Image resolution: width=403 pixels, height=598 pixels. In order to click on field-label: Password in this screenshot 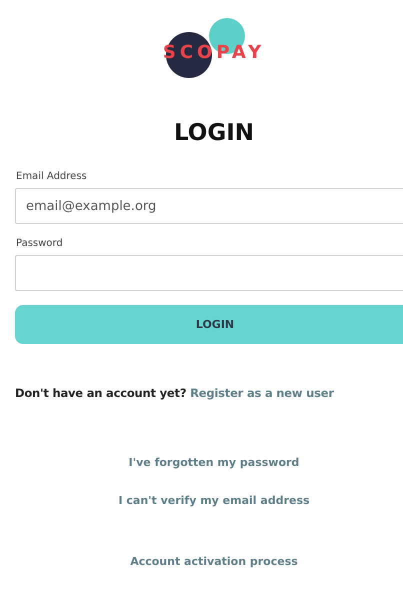, I will do `click(40, 243)`.